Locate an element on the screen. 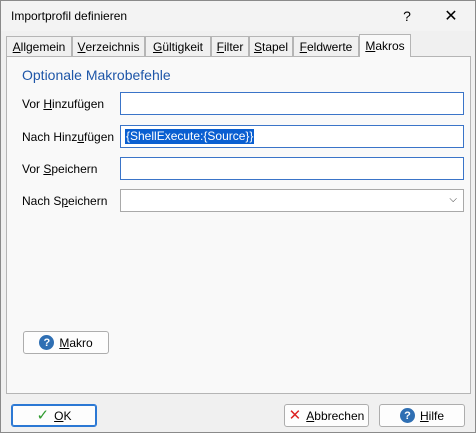  button-label: Abbrechen is located at coordinates (335, 415).